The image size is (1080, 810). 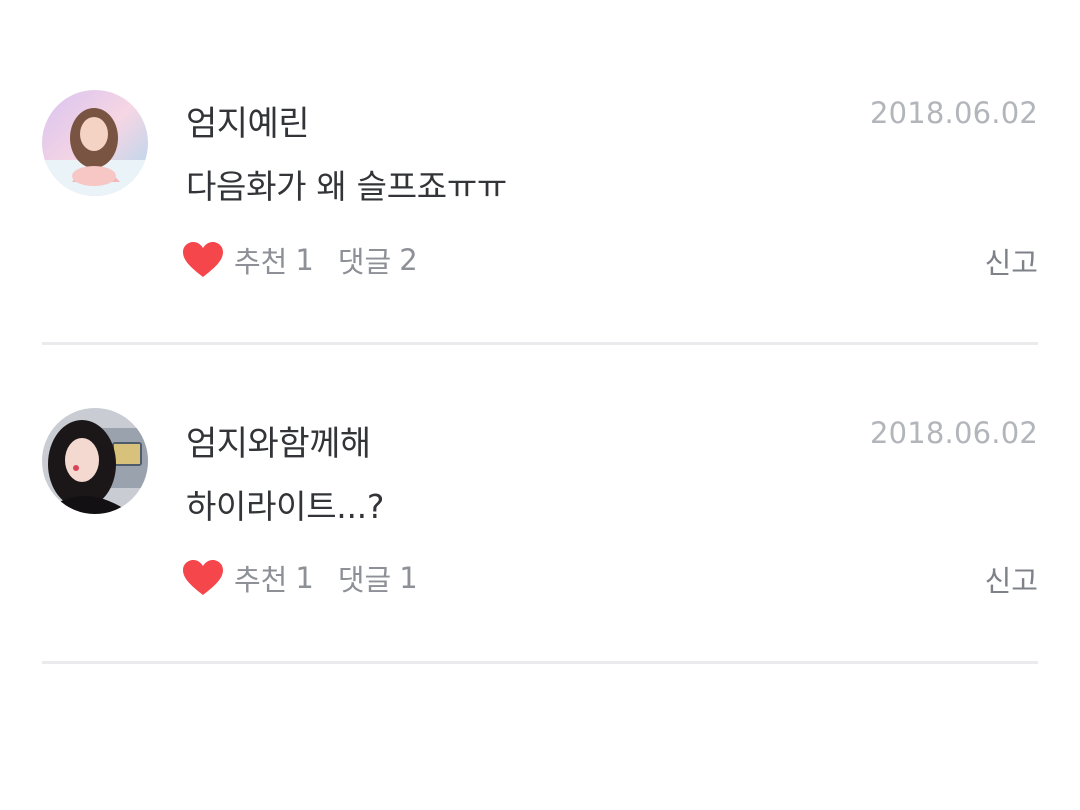 I want to click on reply-count: 2, so click(x=408, y=260).